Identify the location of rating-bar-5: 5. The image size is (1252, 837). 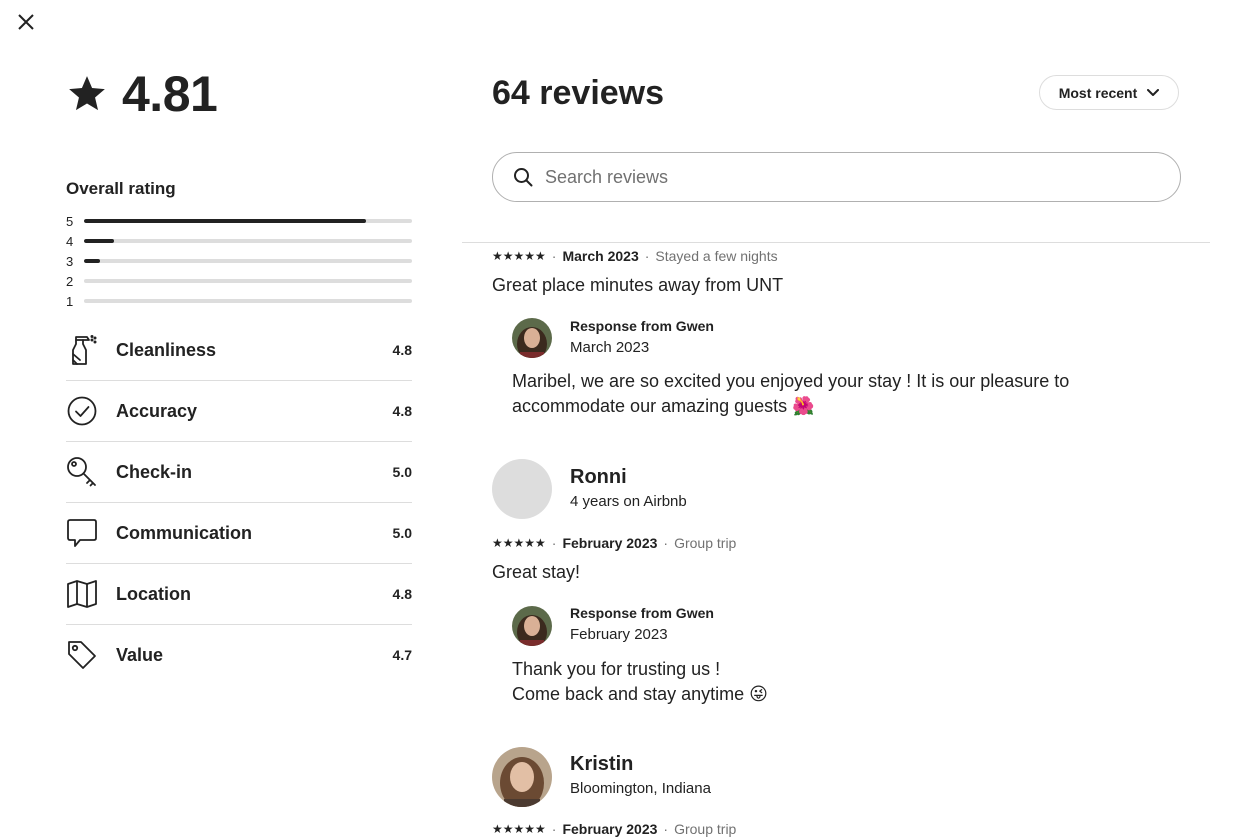
(239, 221).